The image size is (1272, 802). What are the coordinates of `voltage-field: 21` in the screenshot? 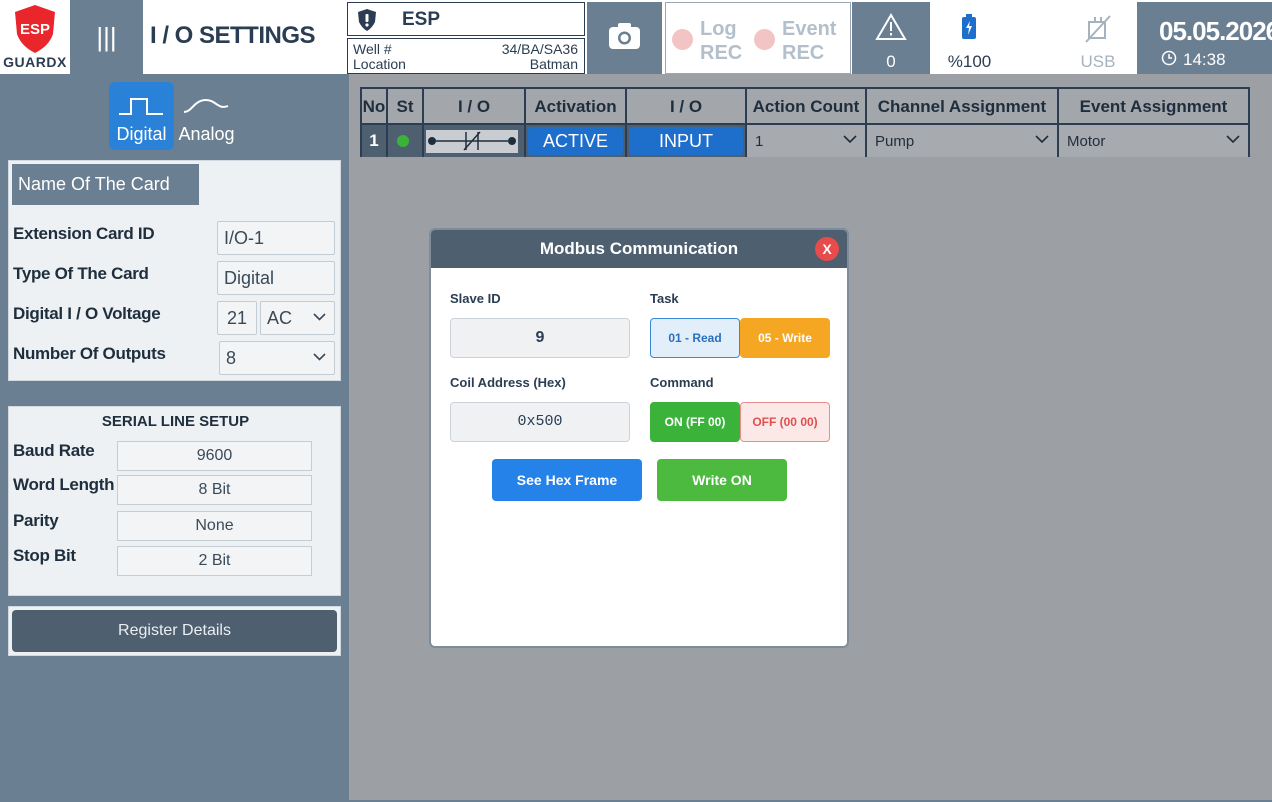 It's located at (237, 318).